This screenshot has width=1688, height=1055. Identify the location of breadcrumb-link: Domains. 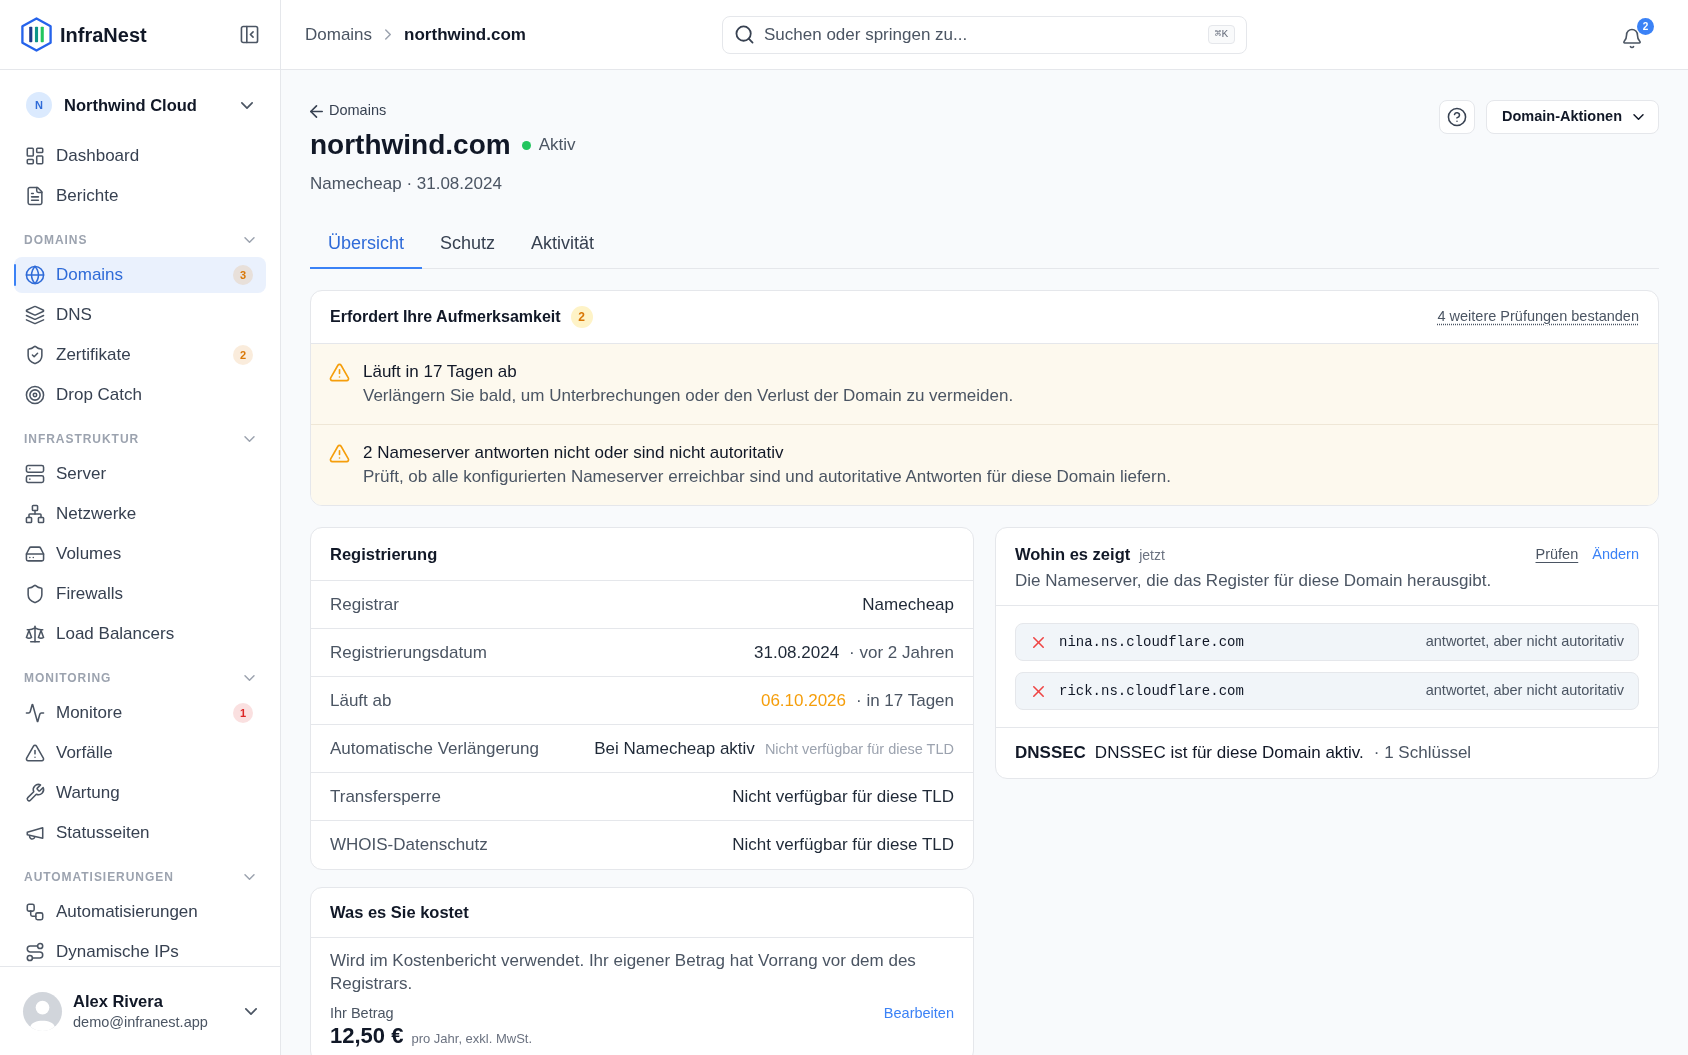
(339, 34).